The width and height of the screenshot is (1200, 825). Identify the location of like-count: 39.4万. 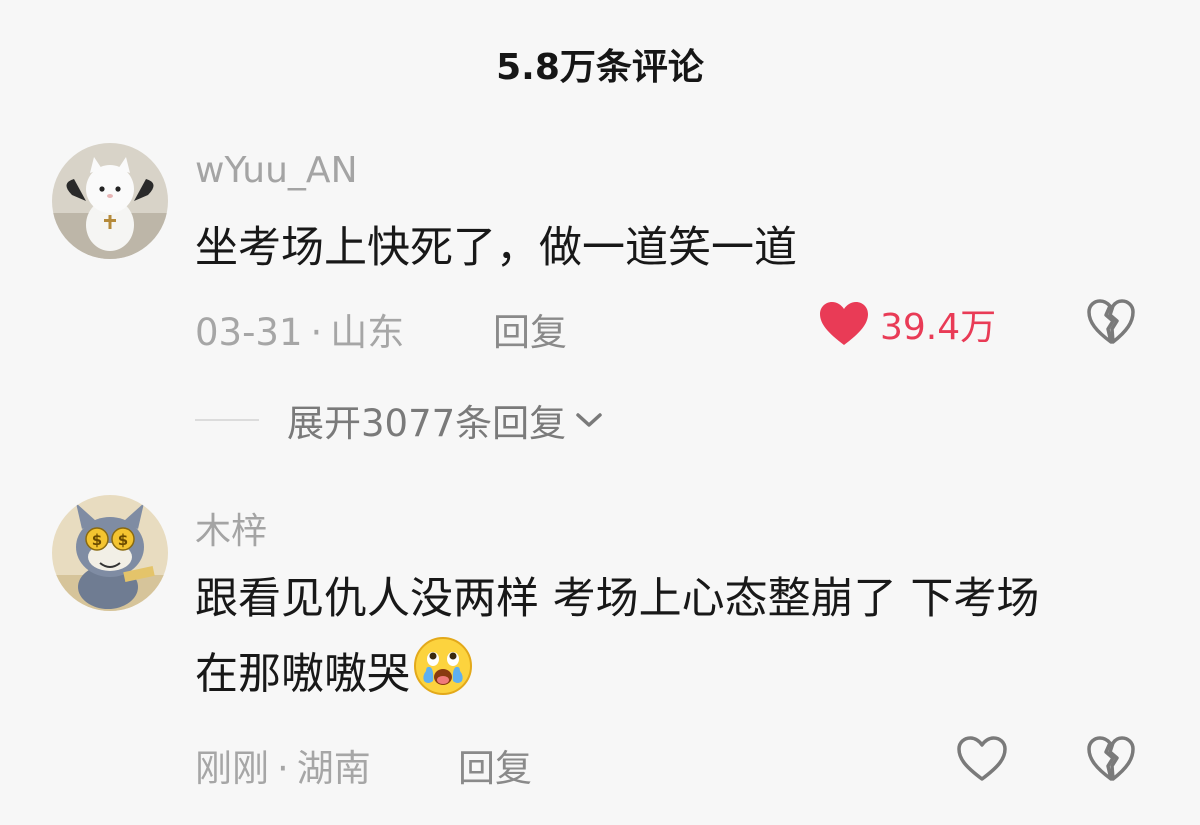
(938, 327).